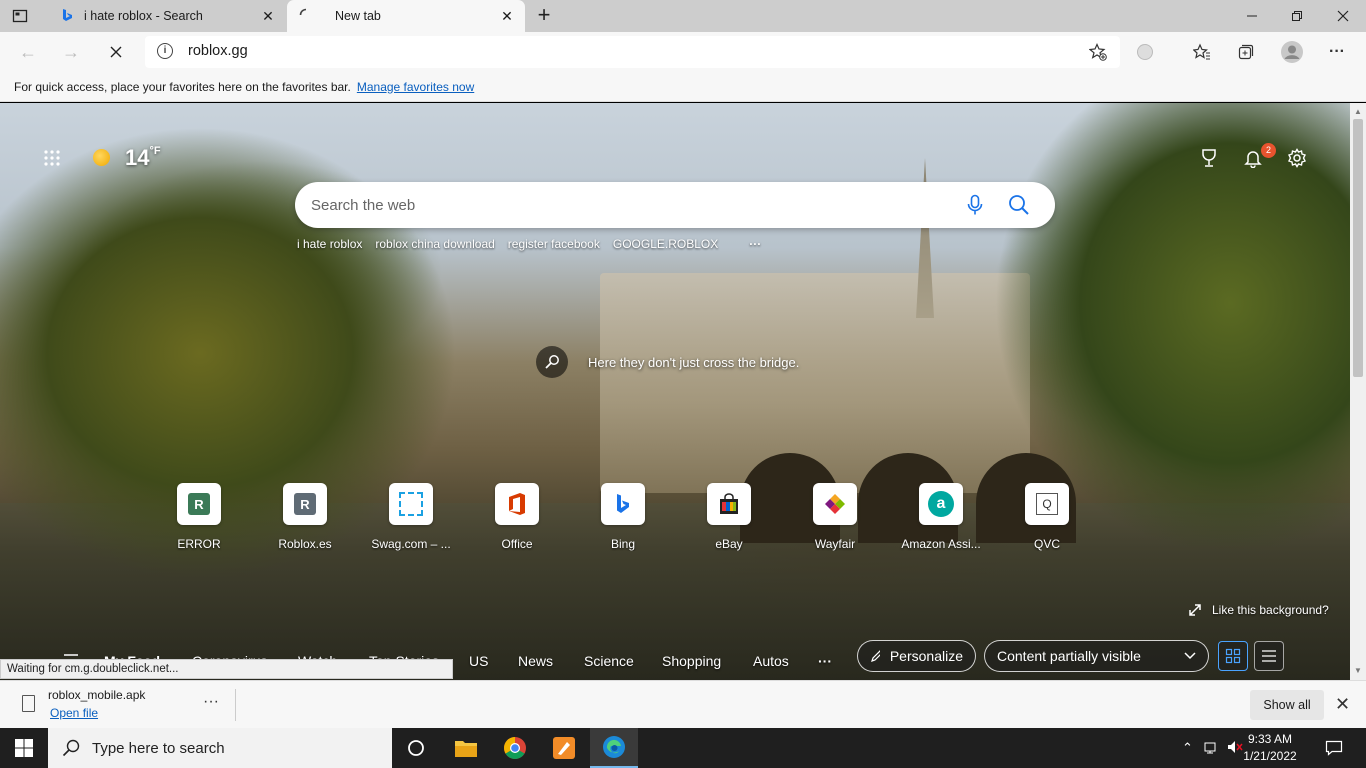 This screenshot has height=768, width=1366. What do you see at coordinates (1297, 16) in the screenshot?
I see `restore-button` at bounding box center [1297, 16].